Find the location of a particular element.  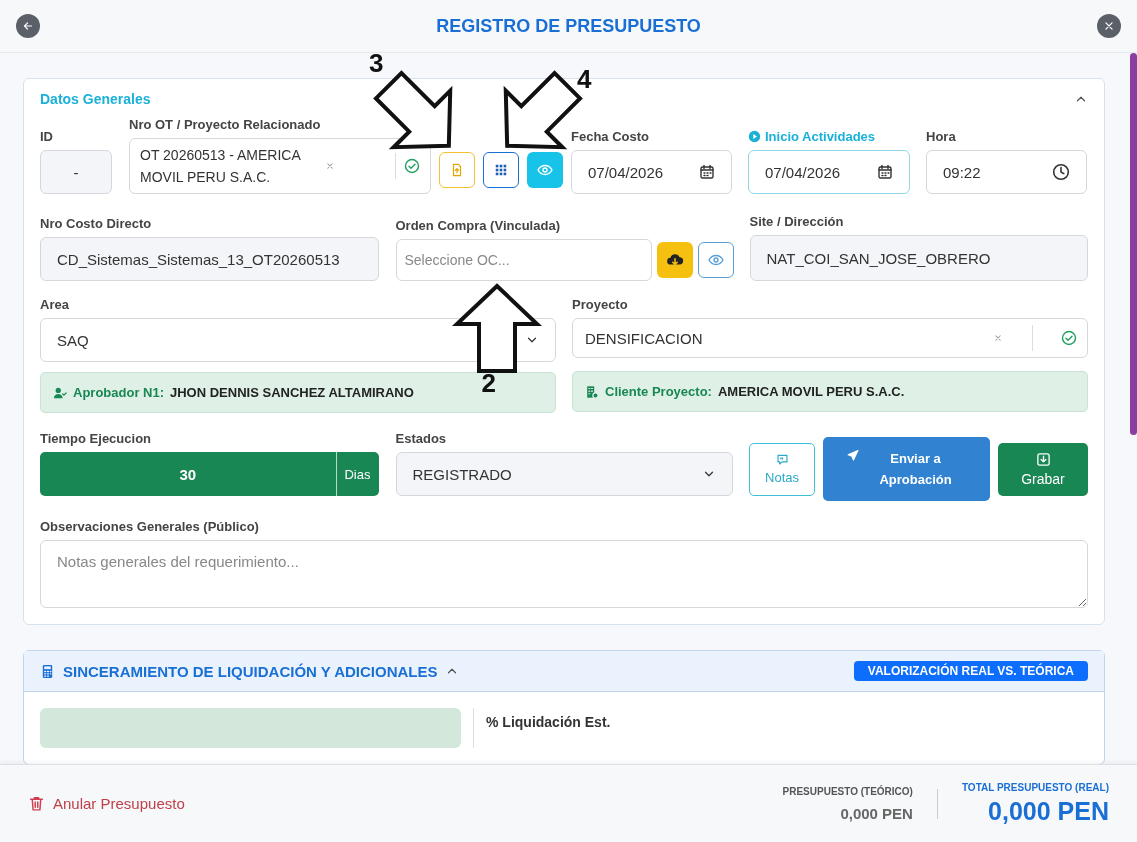

client-info: Cliente Proyecto: AMERICA MOVIL PERU S.A.C. is located at coordinates (830, 391).